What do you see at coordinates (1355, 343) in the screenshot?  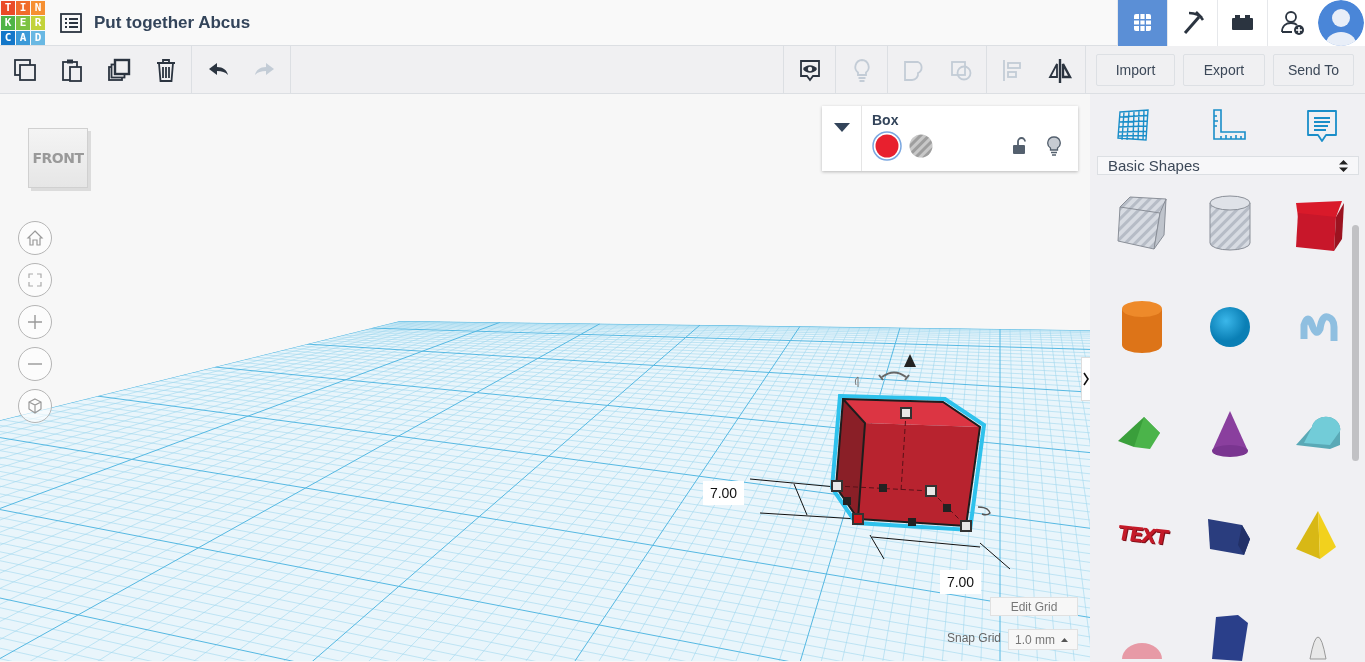 I see `scrollbar-thumb` at bounding box center [1355, 343].